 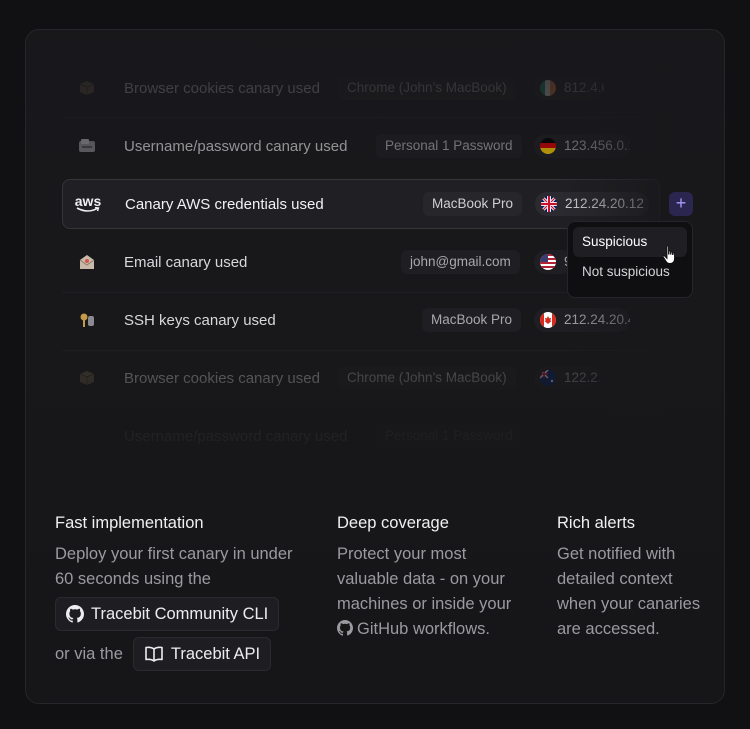 What do you see at coordinates (87, 320) in the screenshot?
I see `keys-icon` at bounding box center [87, 320].